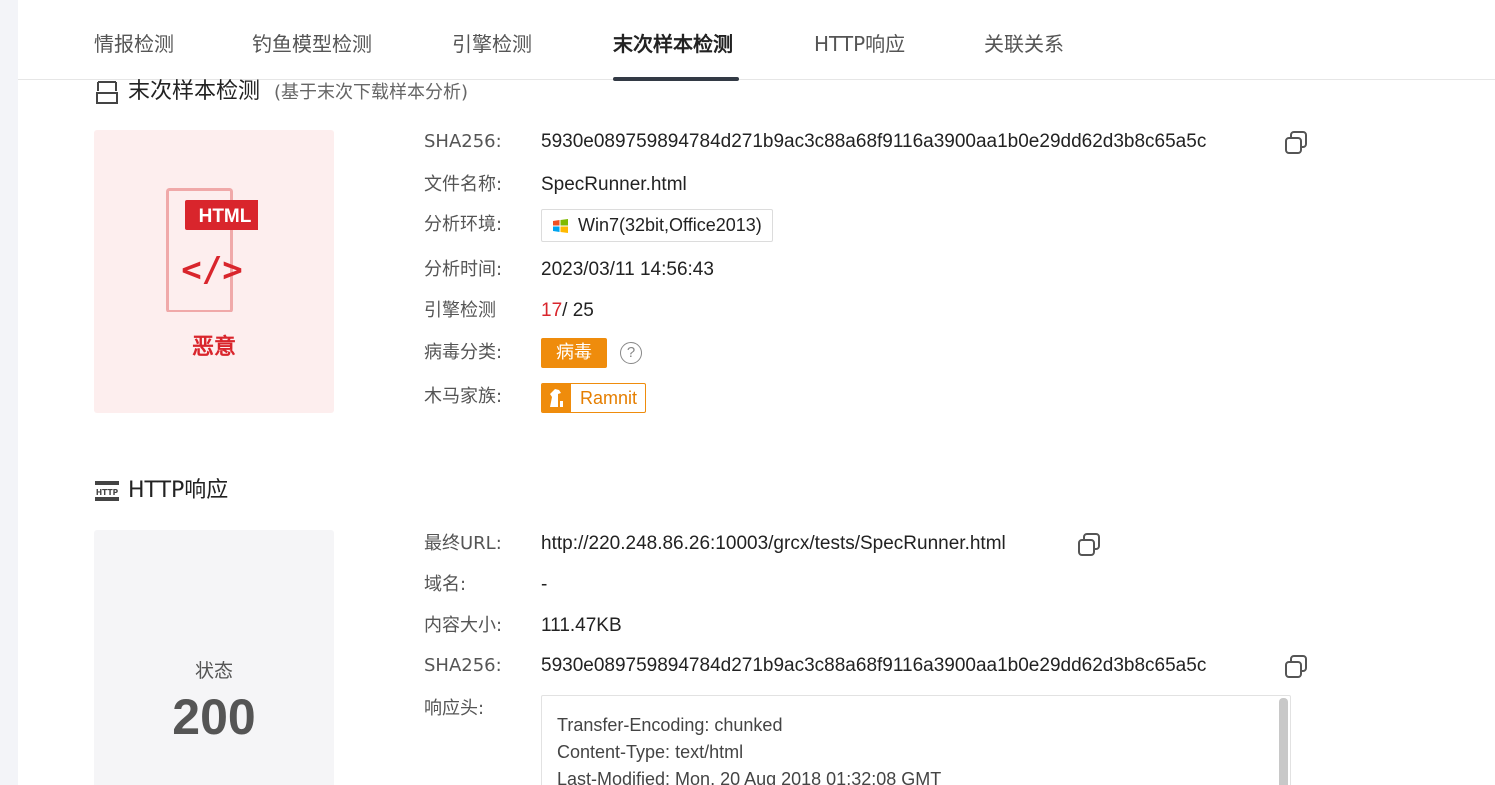 This screenshot has height=785, width=1495. I want to click on time-label: 分析时间:, so click(463, 269).